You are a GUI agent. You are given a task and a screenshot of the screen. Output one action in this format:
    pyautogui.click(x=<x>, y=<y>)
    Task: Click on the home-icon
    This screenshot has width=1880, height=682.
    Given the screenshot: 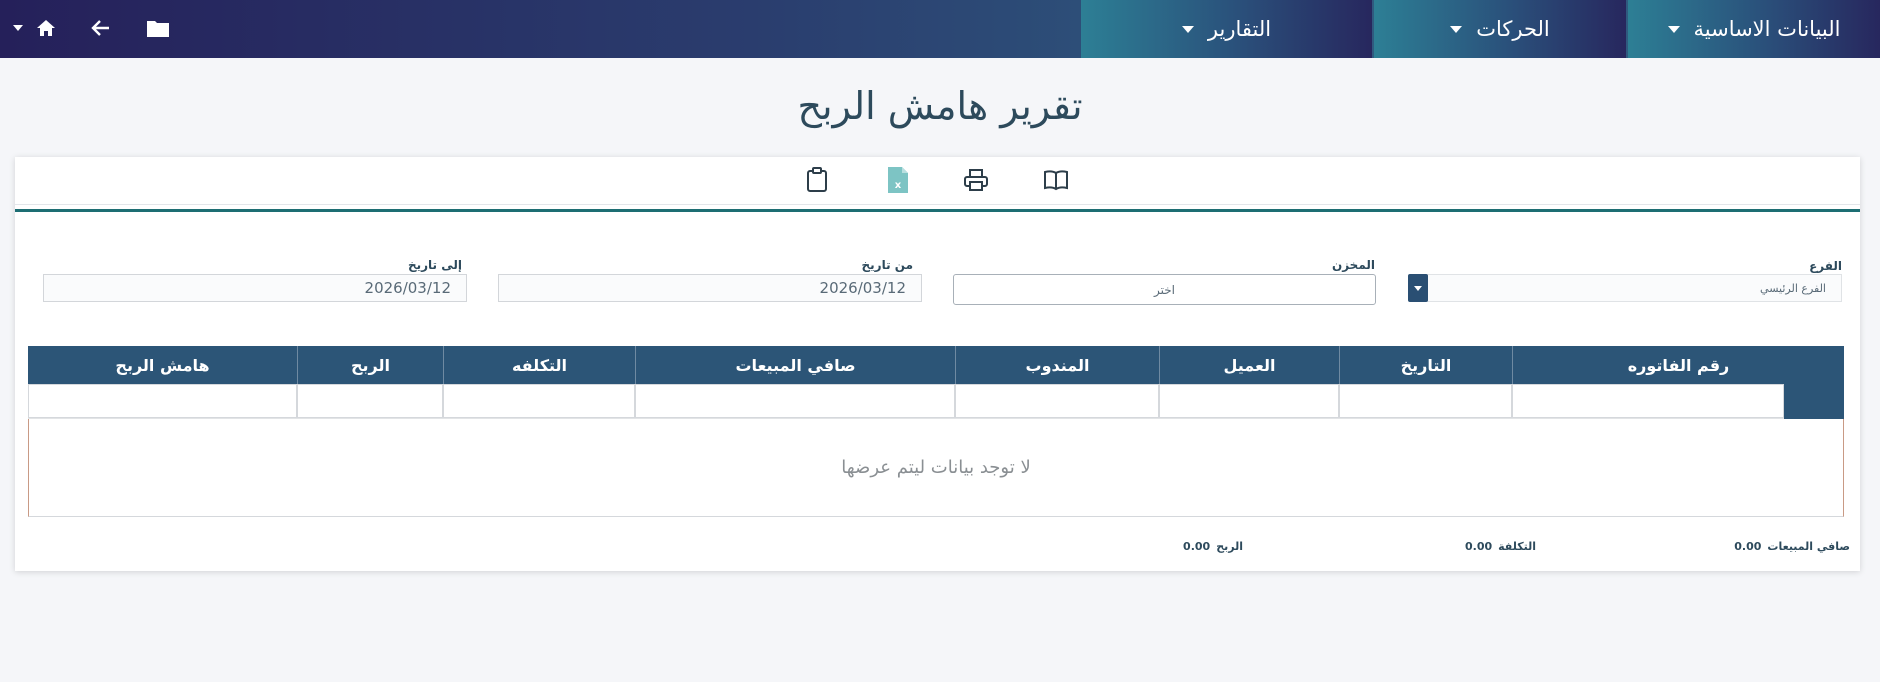 What is the action you would take?
    pyautogui.click(x=46, y=28)
    